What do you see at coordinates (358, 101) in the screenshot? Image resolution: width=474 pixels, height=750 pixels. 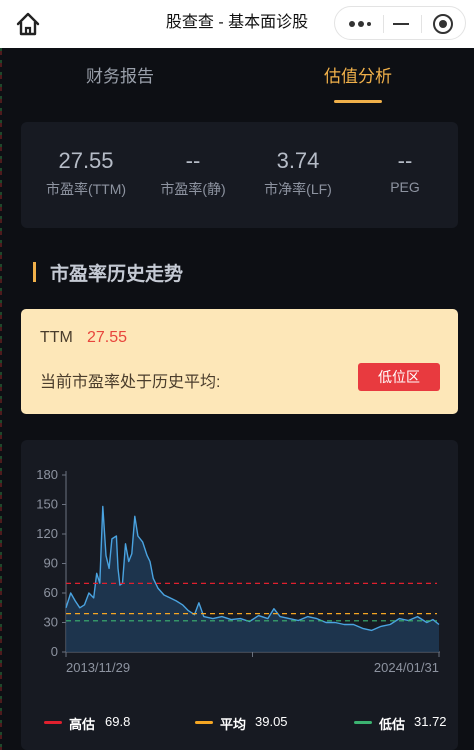 I see `active-tab-indicator` at bounding box center [358, 101].